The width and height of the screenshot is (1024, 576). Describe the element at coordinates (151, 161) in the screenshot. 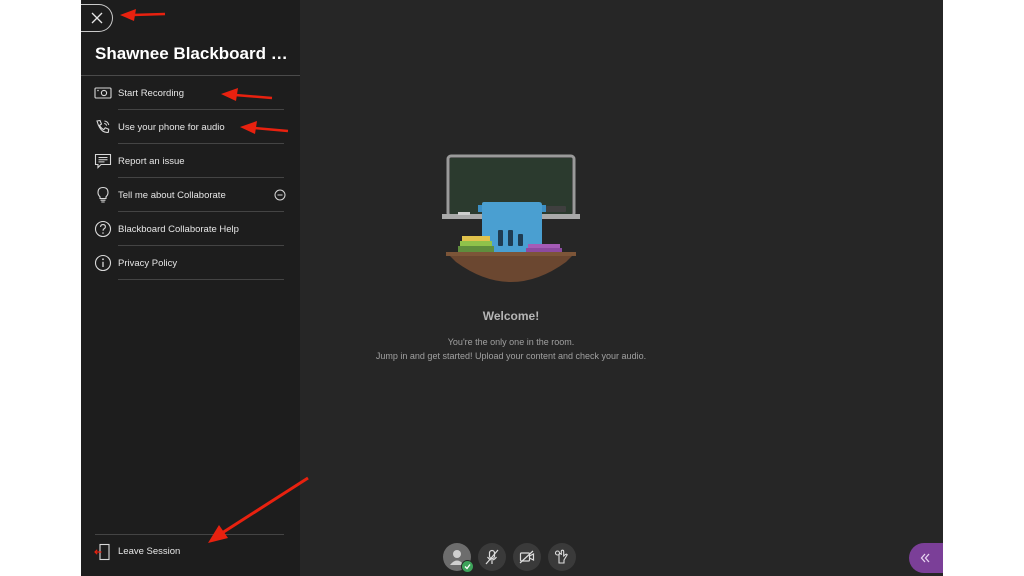

I see `menu-item-label: Report an issue` at that location.